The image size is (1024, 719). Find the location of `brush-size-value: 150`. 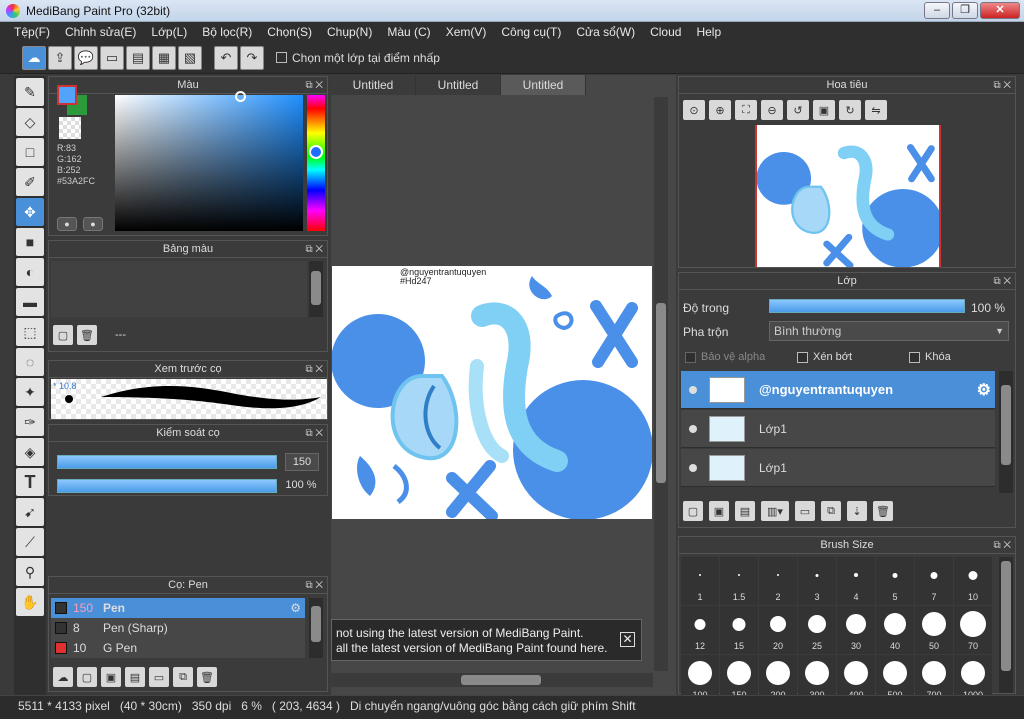

brush-size-value: 150 is located at coordinates (302, 462).